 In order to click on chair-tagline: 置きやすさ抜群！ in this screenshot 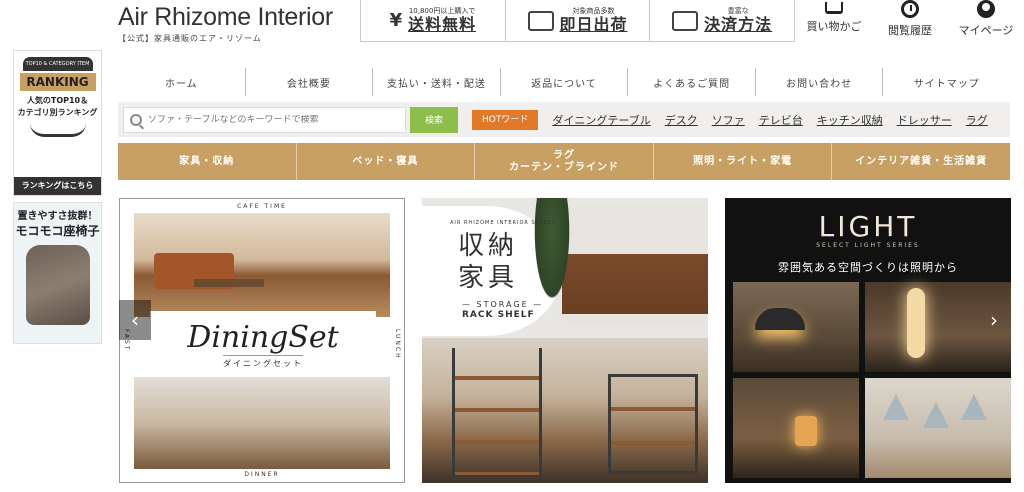, I will do `click(57, 216)`.